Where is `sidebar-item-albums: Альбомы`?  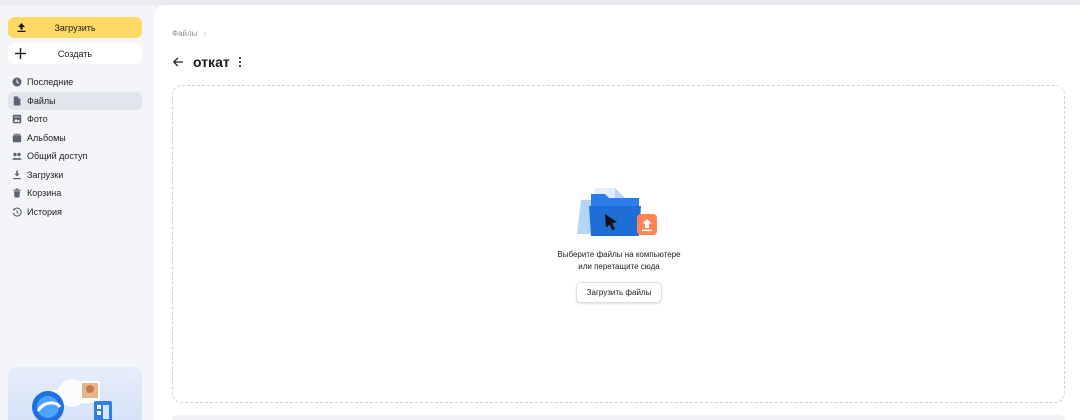 sidebar-item-albums: Альбомы is located at coordinates (75, 138).